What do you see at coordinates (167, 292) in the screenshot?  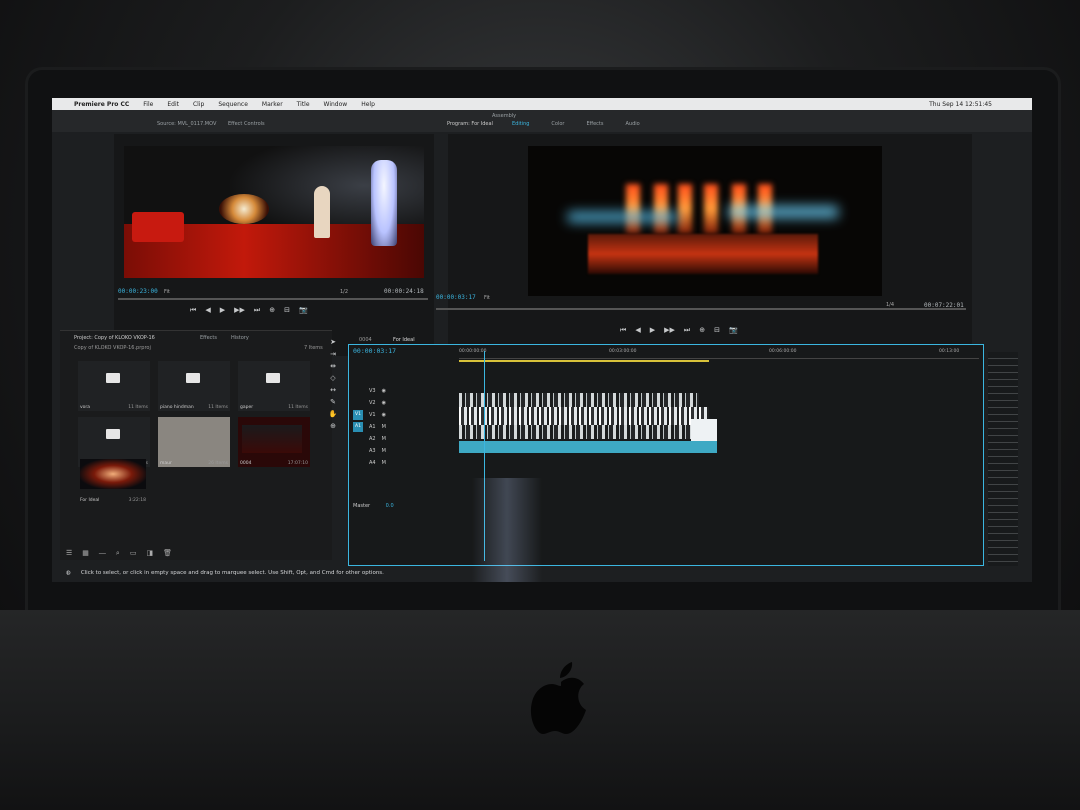 I see `source-fit-select: Fit` at bounding box center [167, 292].